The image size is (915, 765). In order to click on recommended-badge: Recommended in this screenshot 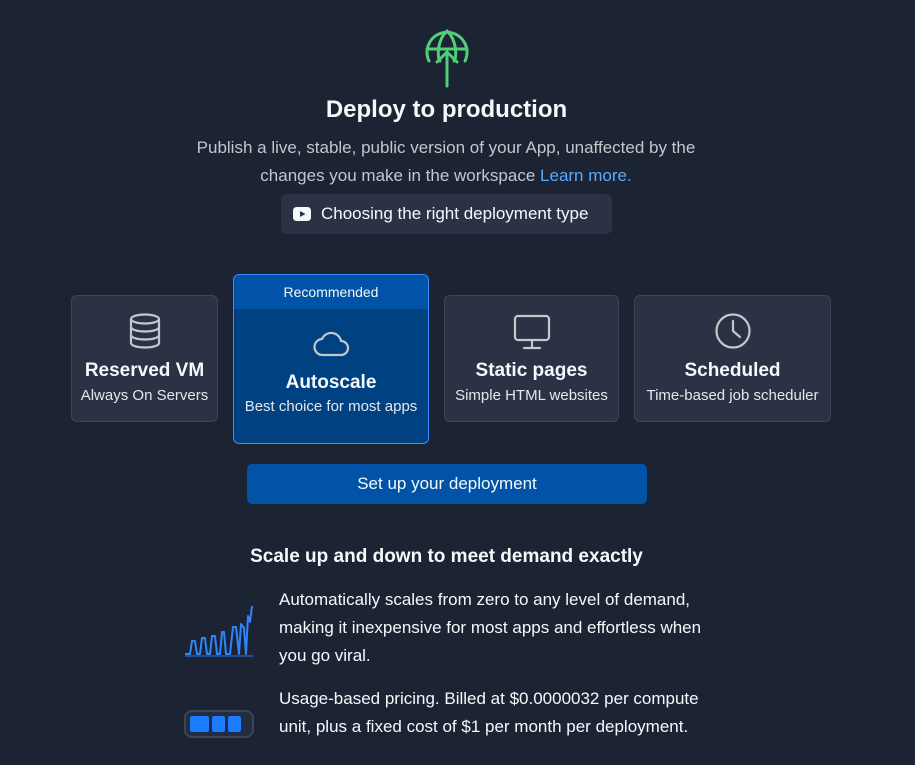, I will do `click(331, 292)`.